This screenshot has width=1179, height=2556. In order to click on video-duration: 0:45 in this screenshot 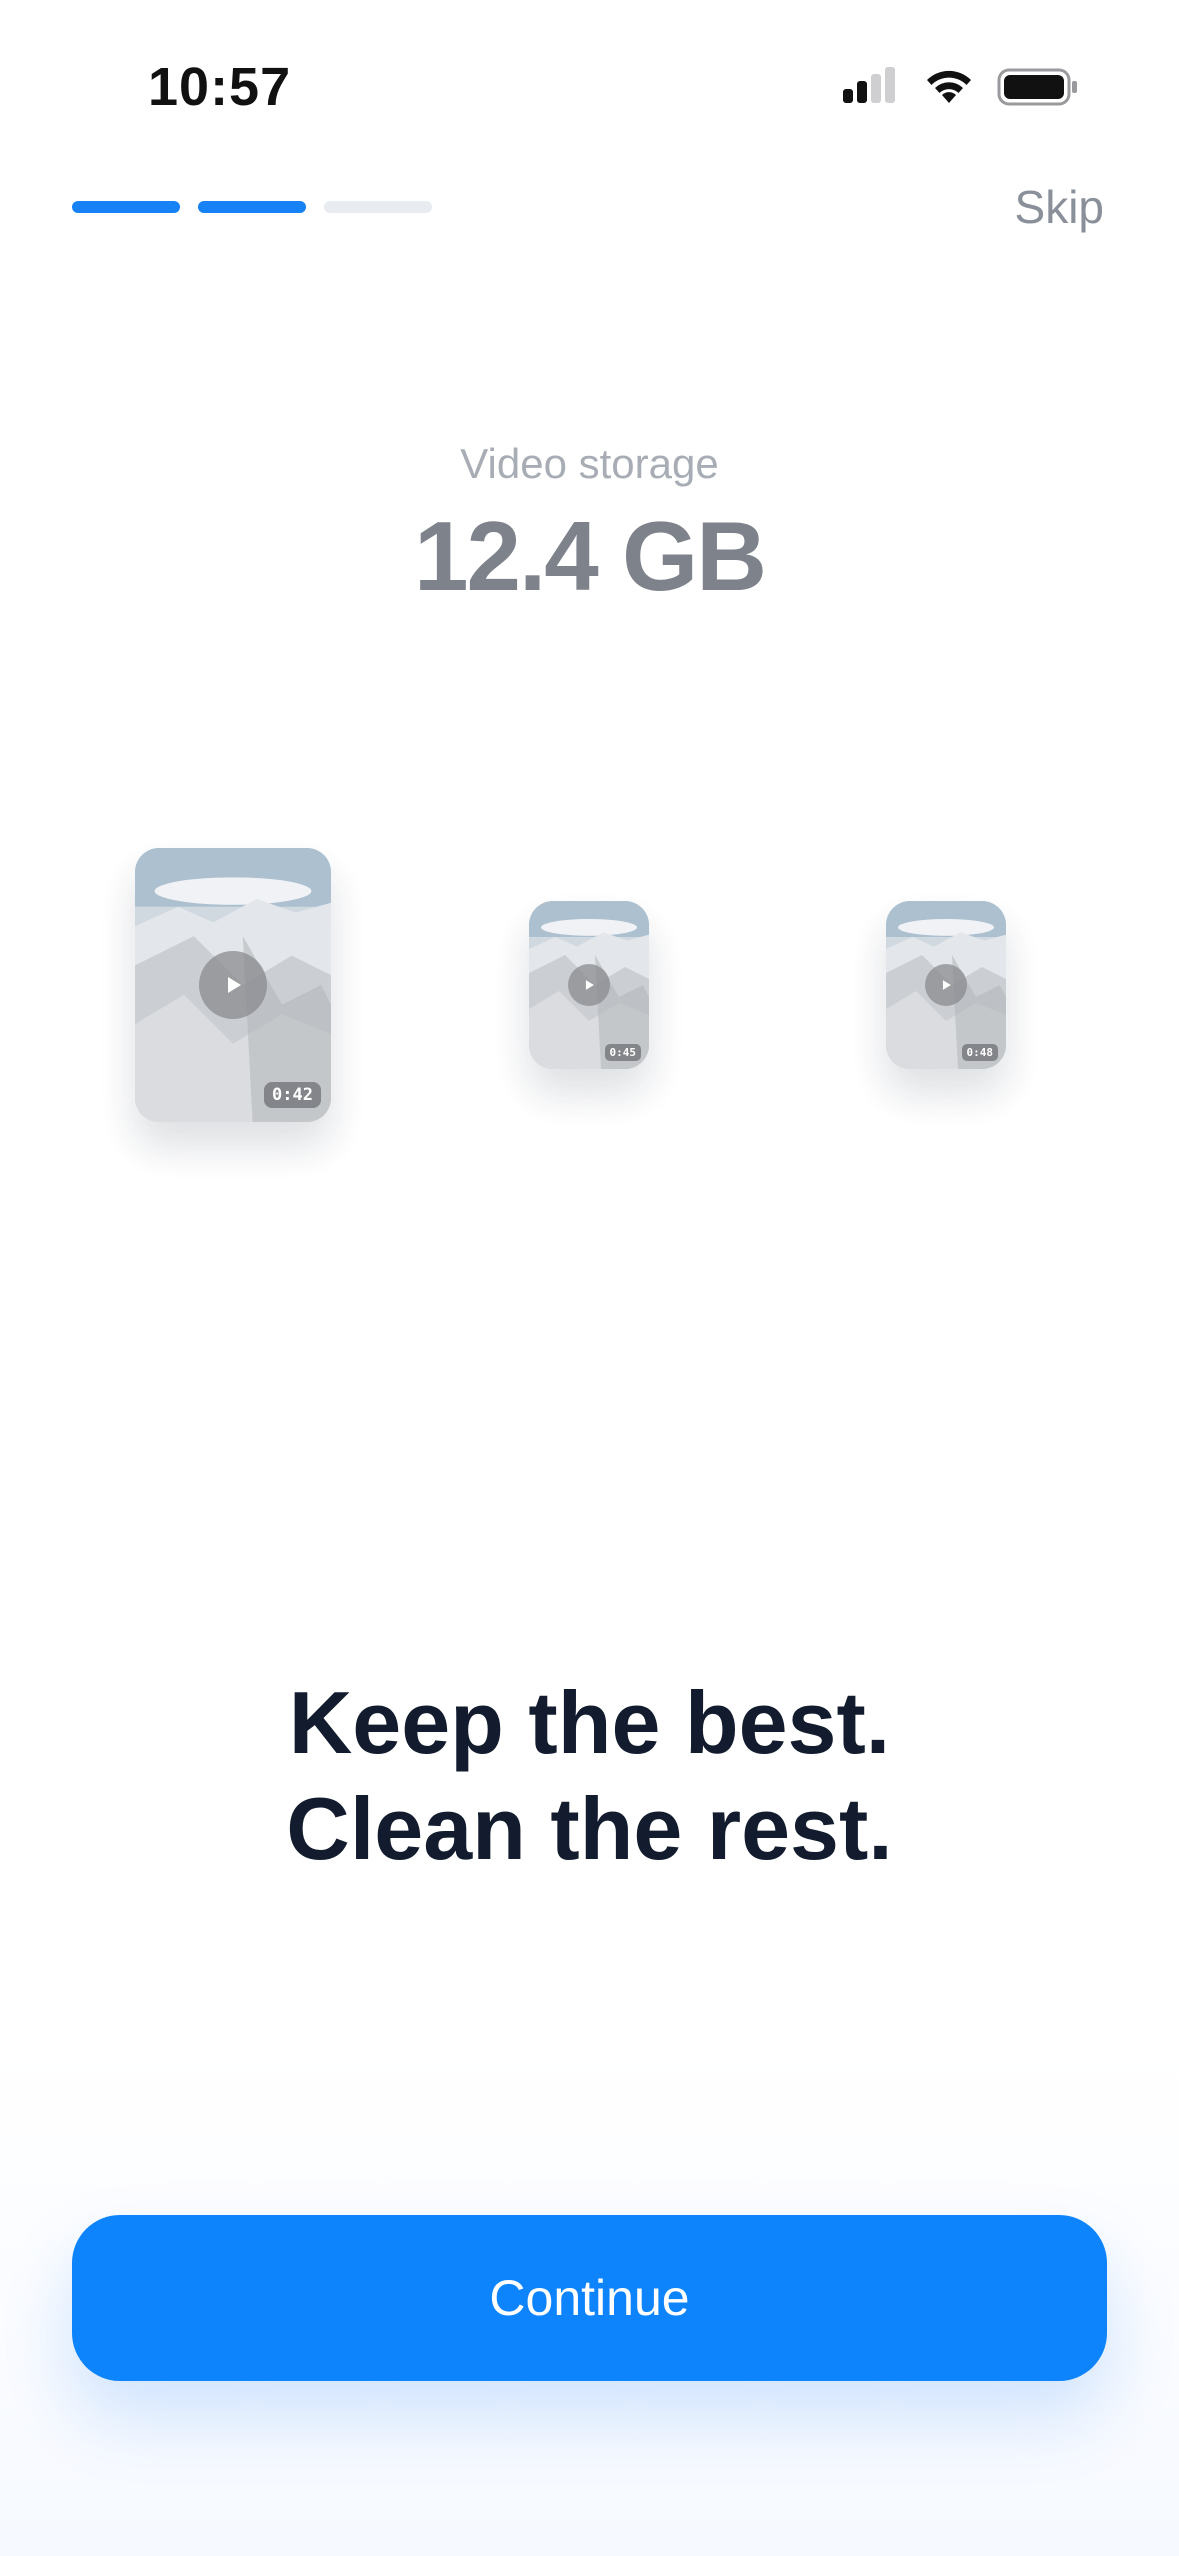, I will do `click(622, 1052)`.